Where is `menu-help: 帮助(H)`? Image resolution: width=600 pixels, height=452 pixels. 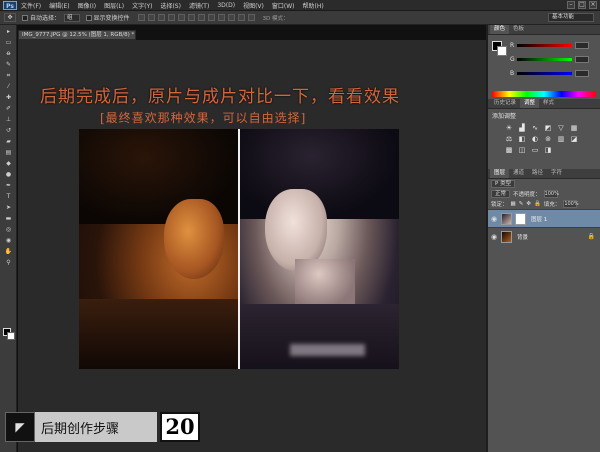
menu-help: 帮助(H) is located at coordinates (313, 5).